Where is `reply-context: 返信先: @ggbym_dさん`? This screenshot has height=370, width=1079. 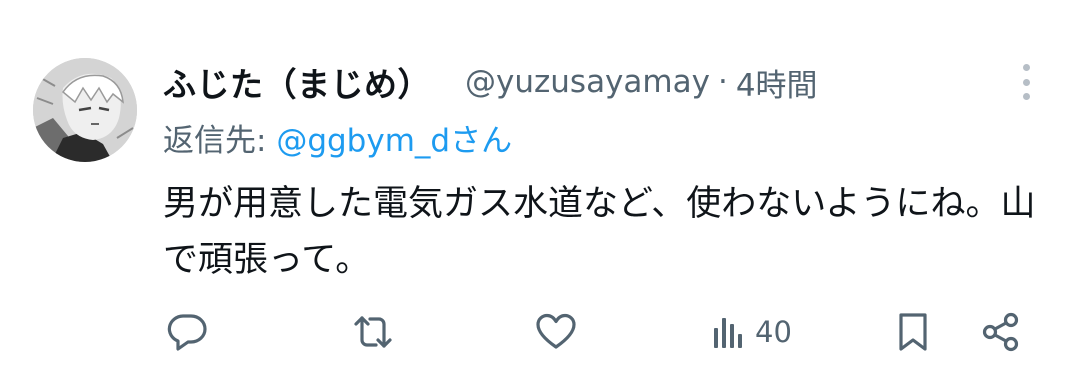
reply-context: 返信先: @ggbym_dさん is located at coordinates (337, 137).